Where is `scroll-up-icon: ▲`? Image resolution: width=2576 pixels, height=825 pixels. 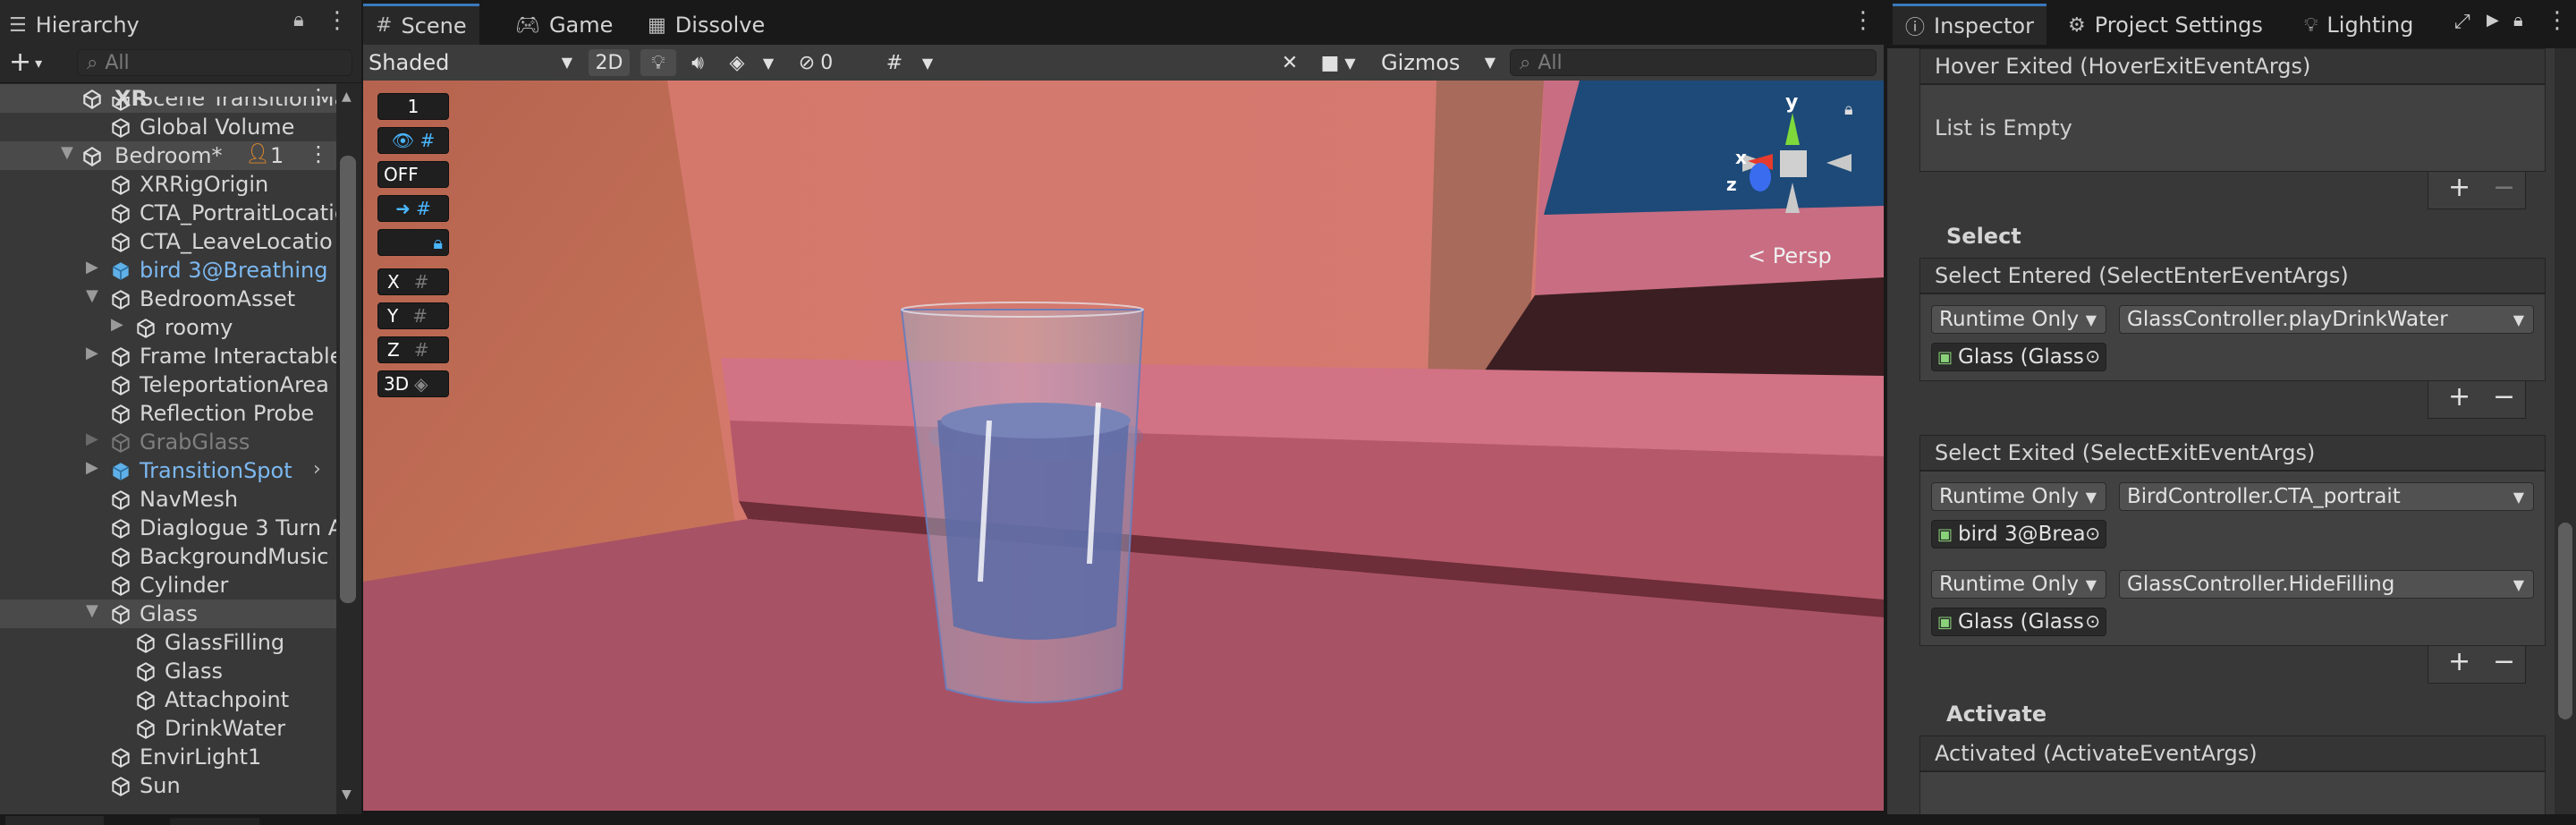
scroll-up-icon: ▲ is located at coordinates (347, 97).